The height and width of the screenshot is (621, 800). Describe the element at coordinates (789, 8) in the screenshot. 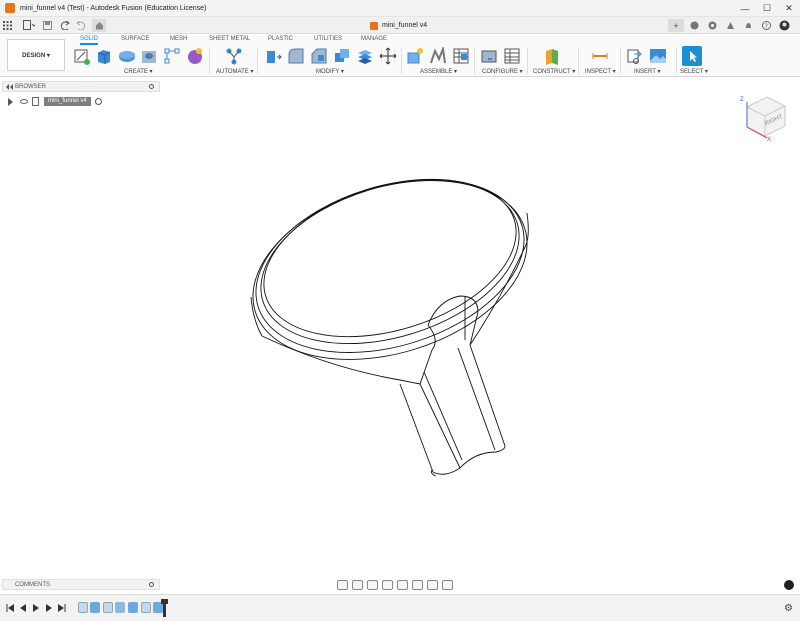

I see `close-button: ✕` at that location.